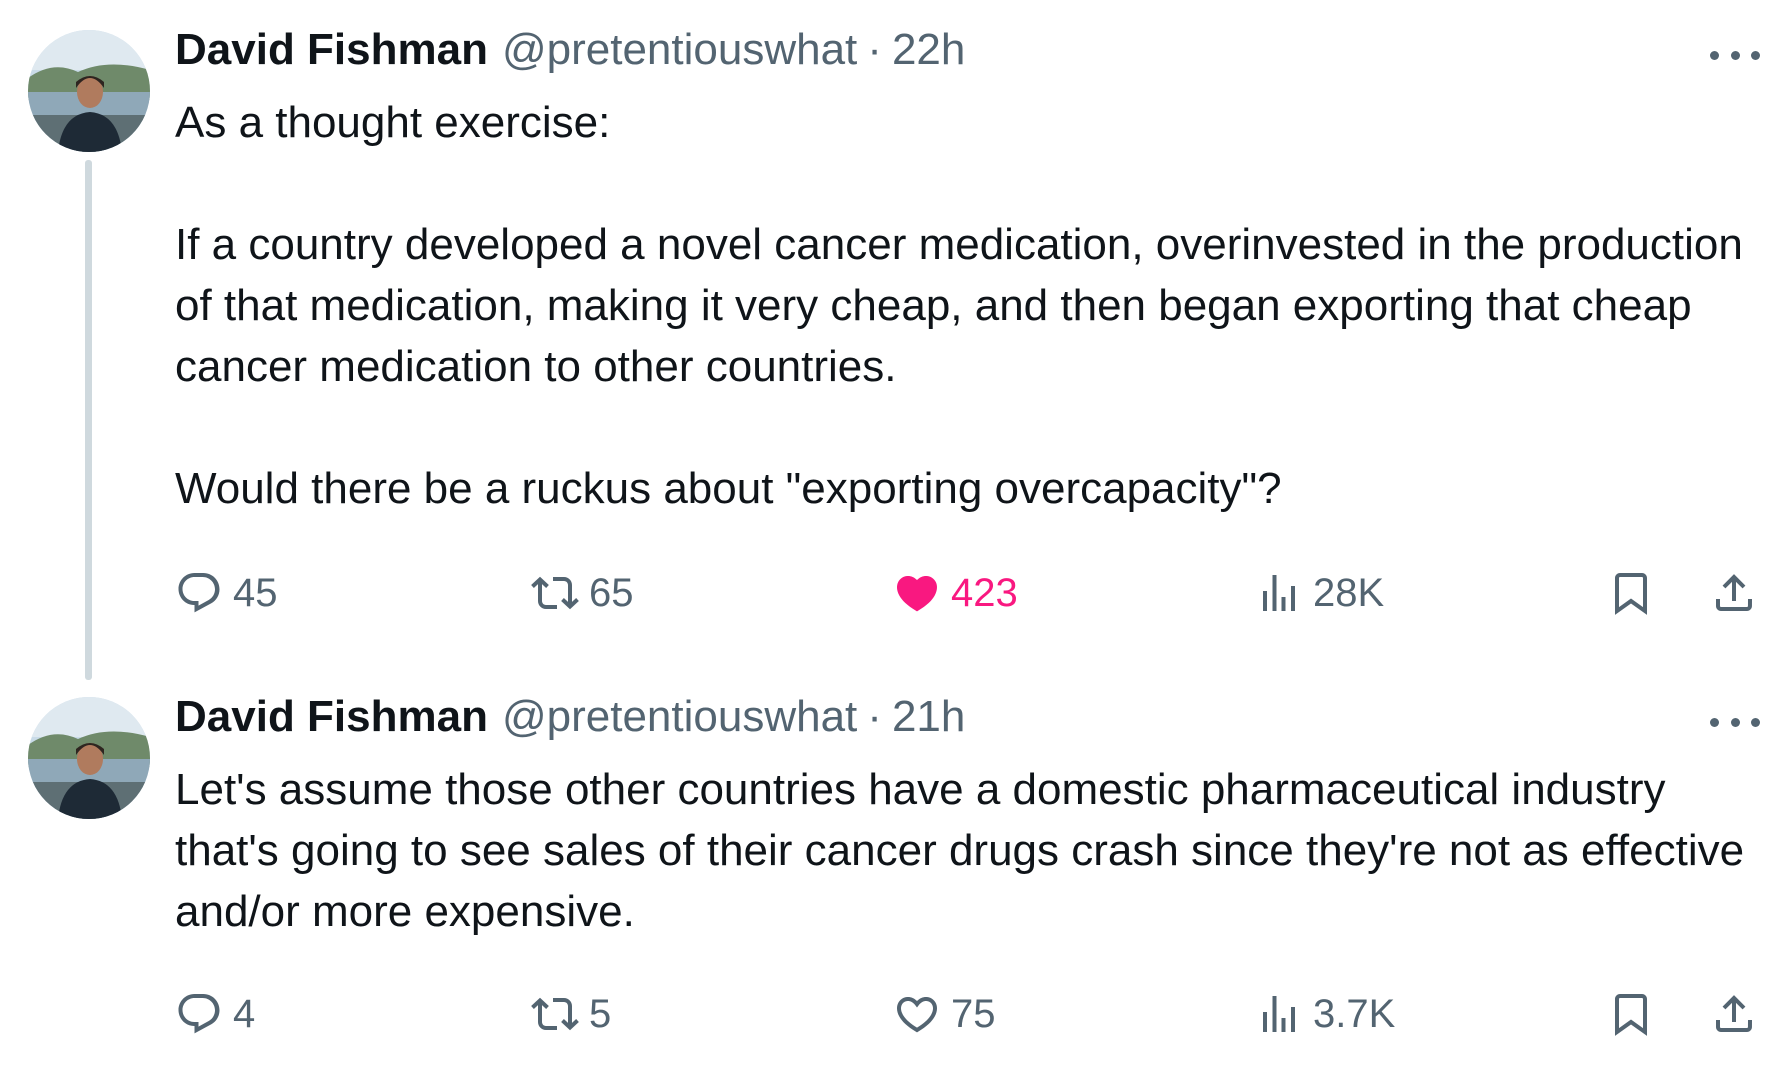 The height and width of the screenshot is (1070, 1790). Describe the element at coordinates (928, 717) in the screenshot. I see `tweet-timestamp: 21h` at that location.